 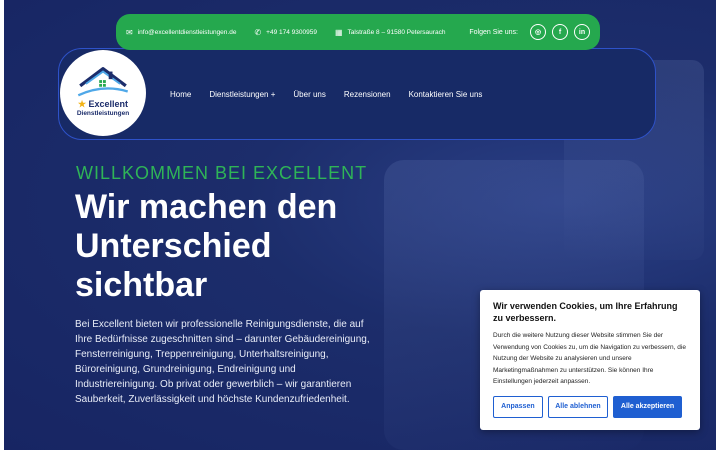 I want to click on contact-phone: ✆ +49 174 9300959, so click(x=285, y=32).